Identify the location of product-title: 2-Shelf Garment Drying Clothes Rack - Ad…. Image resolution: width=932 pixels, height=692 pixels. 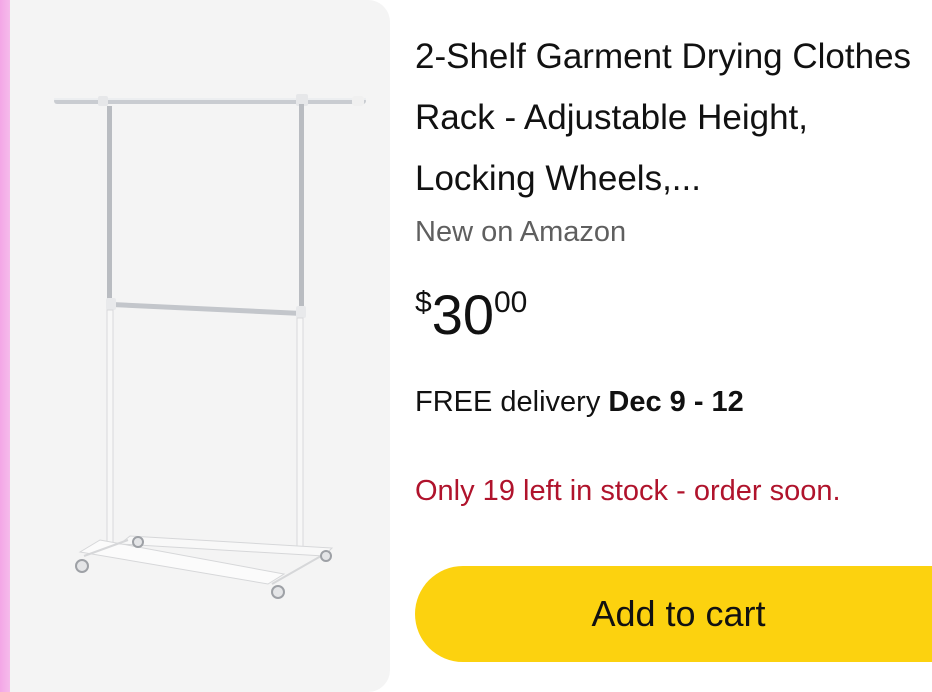
(665, 117).